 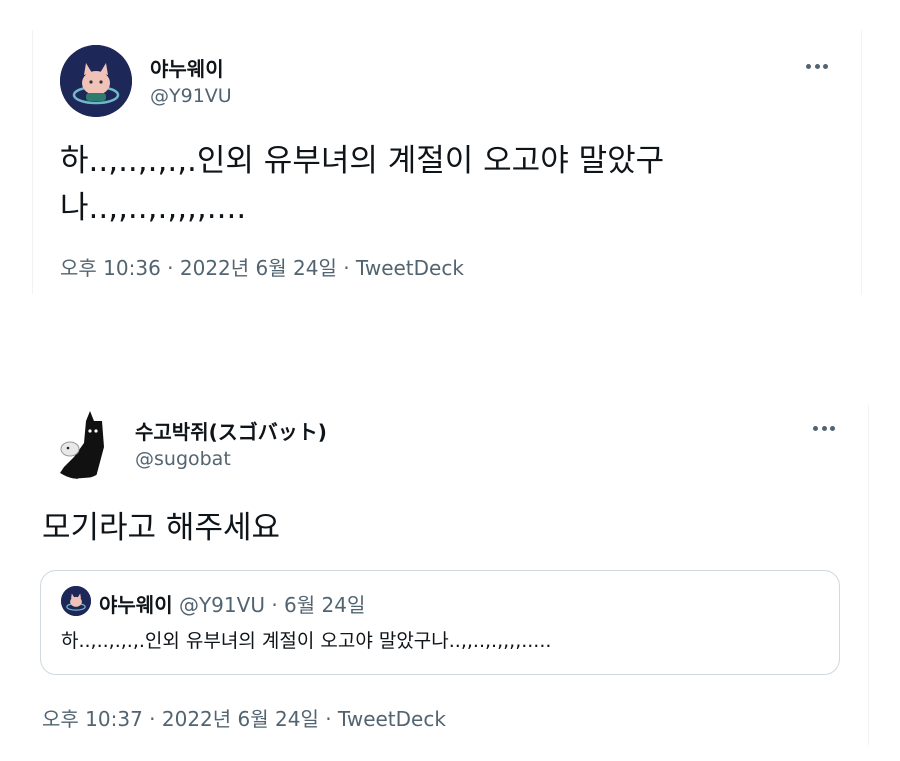 I want to click on tweet-timestamp: 오후 10:37 · 2022년 6월 24일 · TweetDeck, so click(x=244, y=717).